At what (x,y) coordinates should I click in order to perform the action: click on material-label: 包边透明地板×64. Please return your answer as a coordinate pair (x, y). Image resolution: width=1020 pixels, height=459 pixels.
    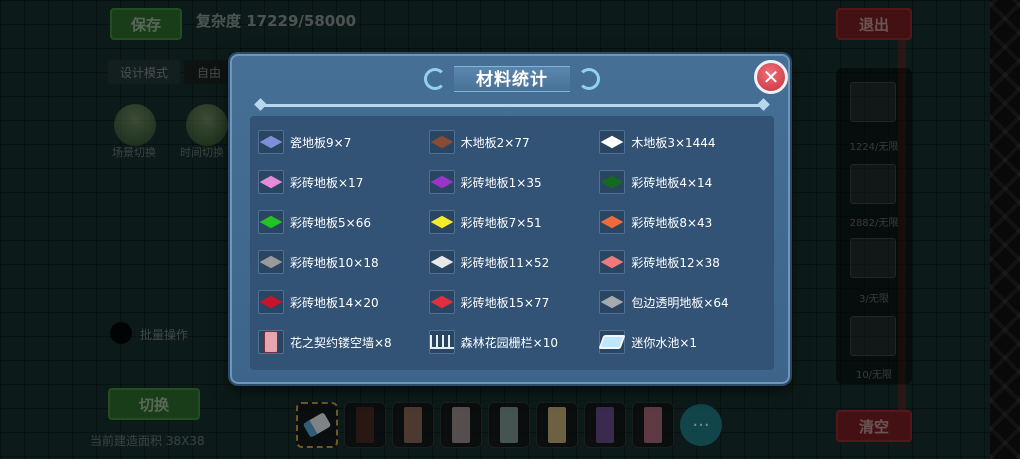
    Looking at the image, I should click on (680, 302).